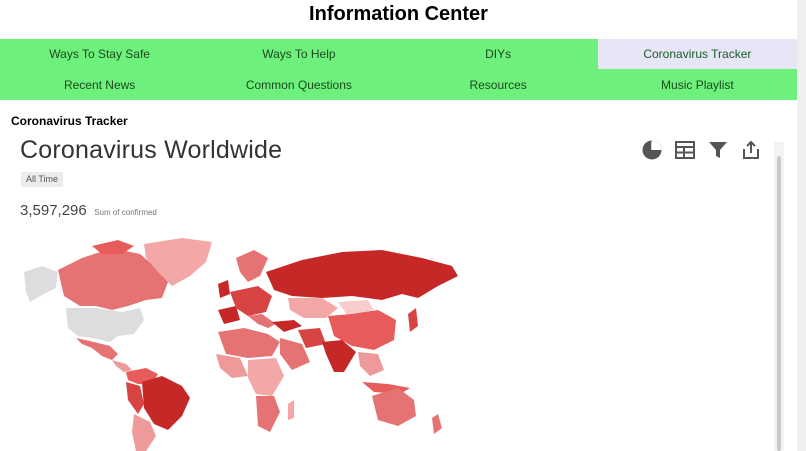 This screenshot has height=451, width=806. I want to click on nav-item-resources: Resources, so click(498, 84).